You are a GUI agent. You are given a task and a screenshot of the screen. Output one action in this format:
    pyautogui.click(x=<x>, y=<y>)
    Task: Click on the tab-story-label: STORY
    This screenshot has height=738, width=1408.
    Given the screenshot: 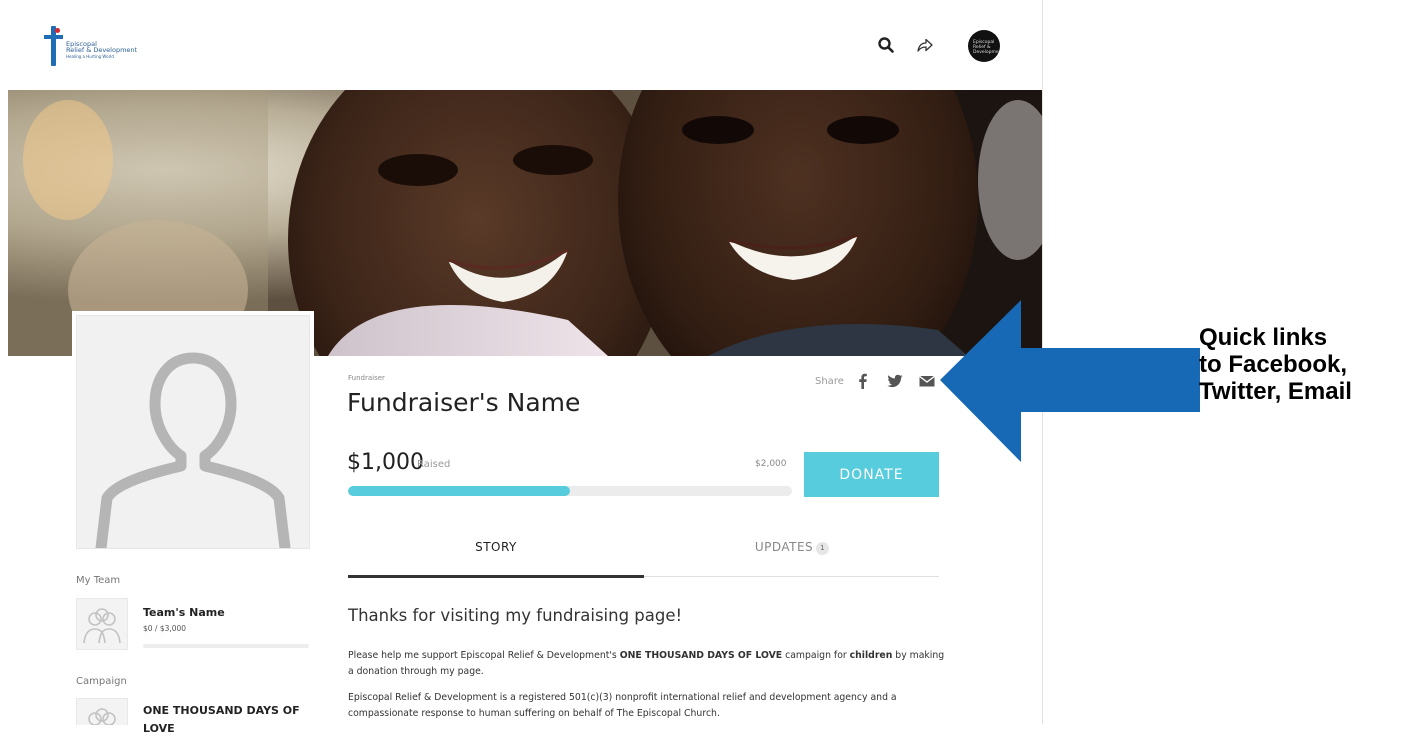 What is the action you would take?
    pyautogui.click(x=496, y=547)
    